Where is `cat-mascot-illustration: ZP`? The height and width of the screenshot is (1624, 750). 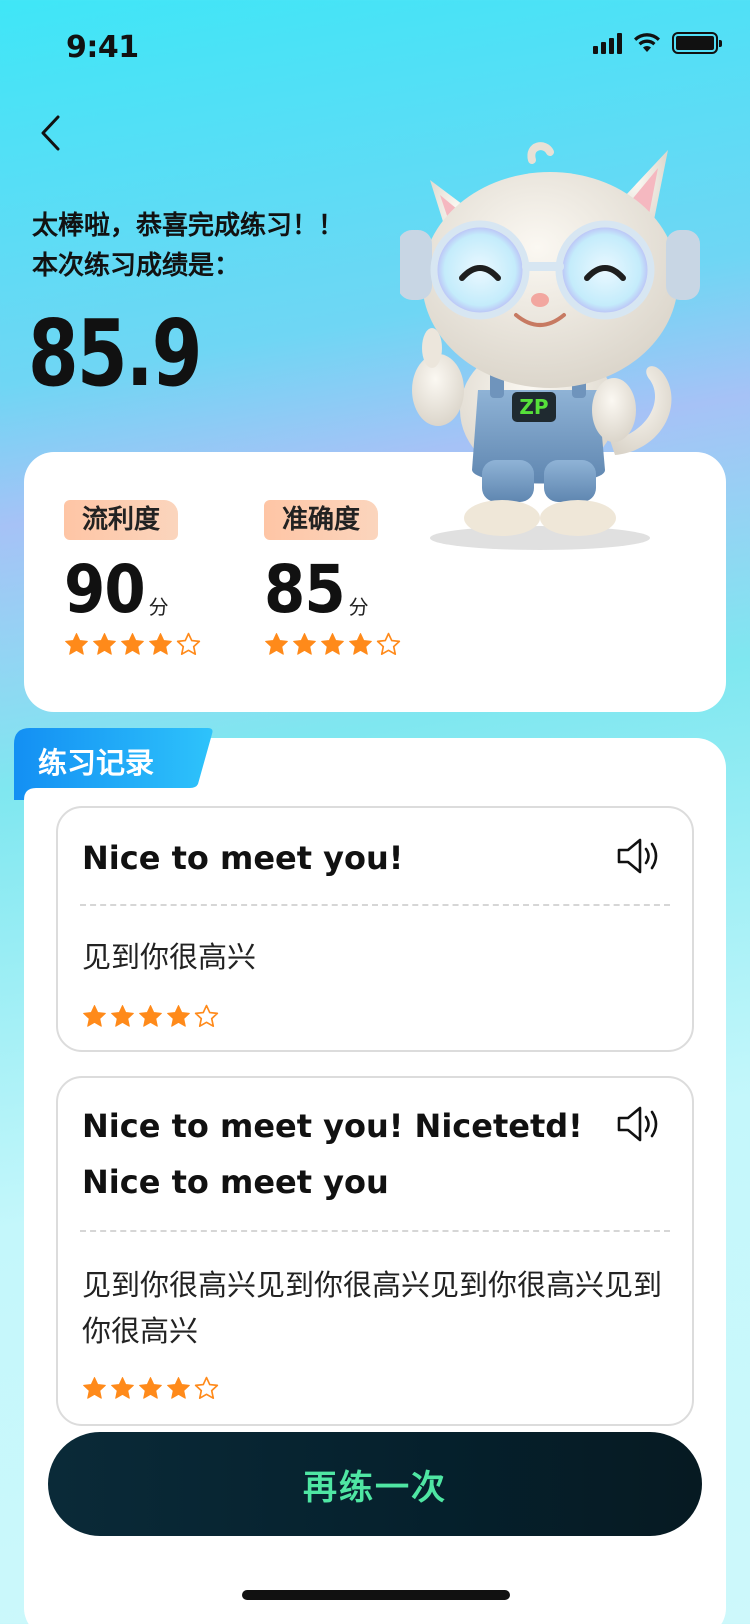 cat-mascot-illustration: ZP is located at coordinates (550, 346).